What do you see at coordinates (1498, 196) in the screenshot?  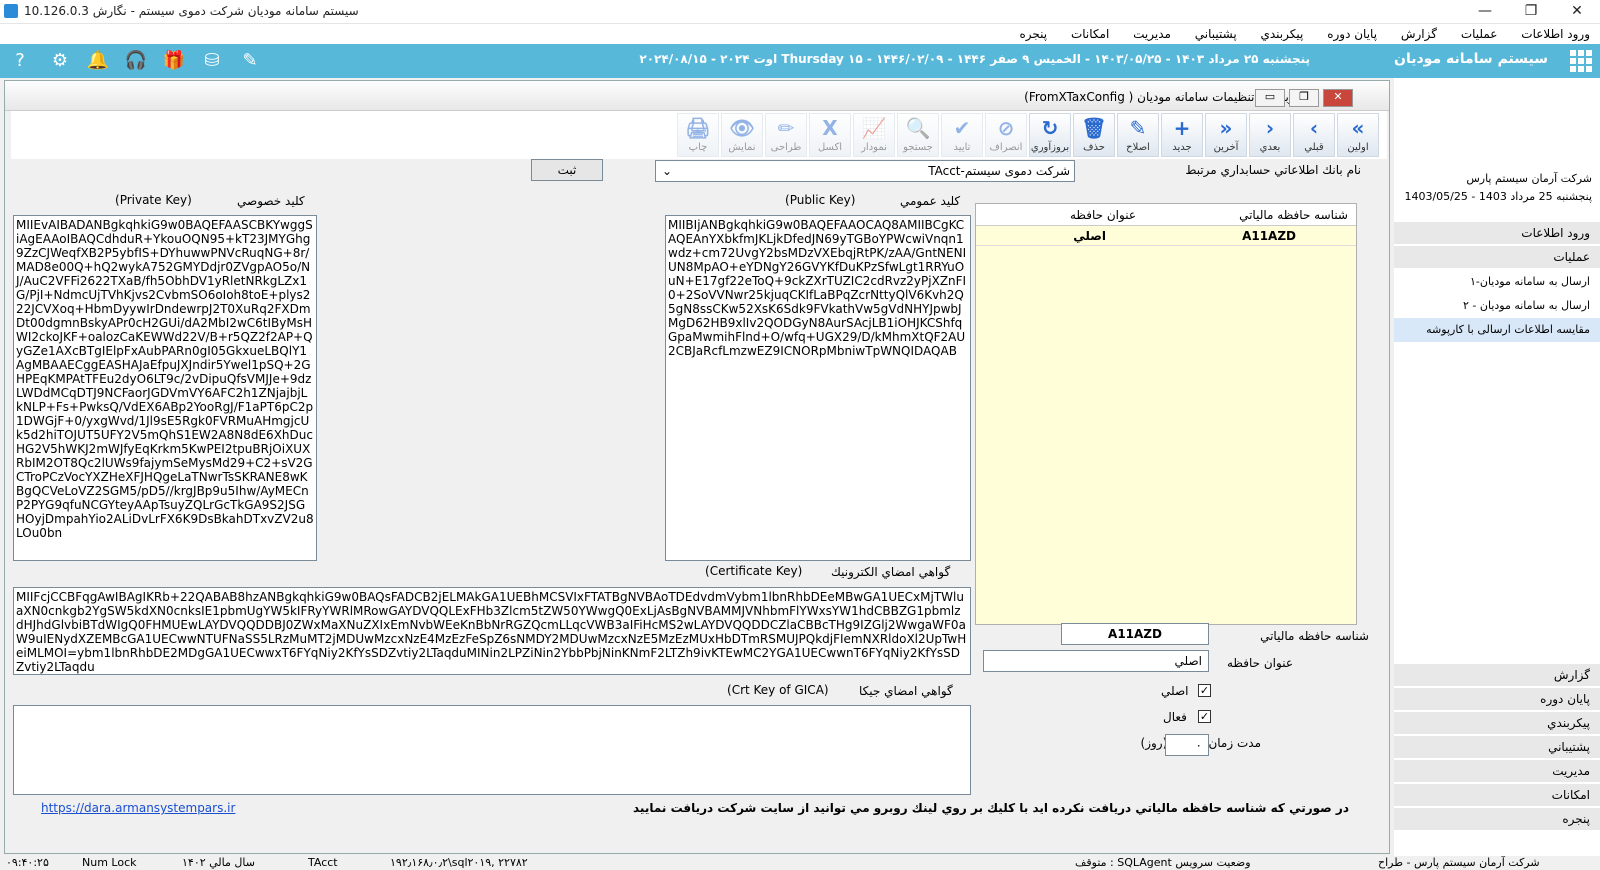 I see `sidebar-date: پنجشنبه 25 مرداد 1403 - 1403/05/25` at bounding box center [1498, 196].